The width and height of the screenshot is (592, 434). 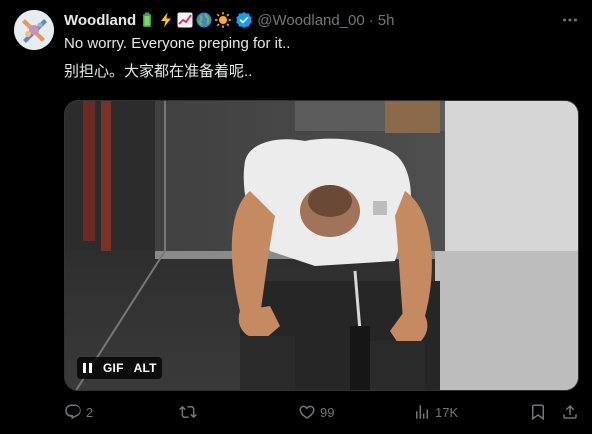 What do you see at coordinates (177, 43) in the screenshot?
I see `tweet-text-line-1: No worry. Everyone preping for it..` at bounding box center [177, 43].